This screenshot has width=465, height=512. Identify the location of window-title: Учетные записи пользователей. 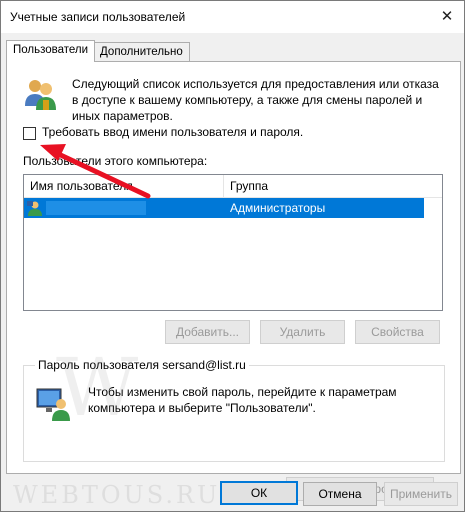
(98, 17).